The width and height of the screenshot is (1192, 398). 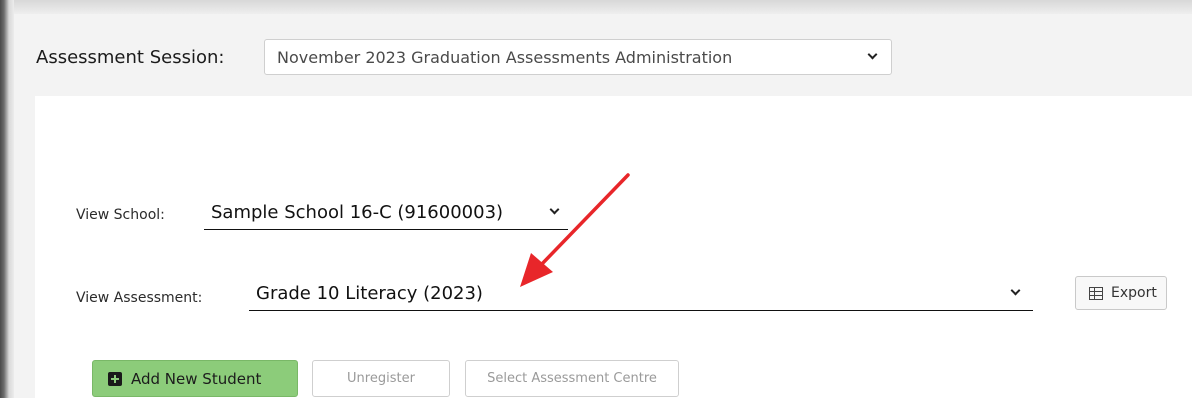 I want to click on export-button-label: Export, so click(x=1134, y=293).